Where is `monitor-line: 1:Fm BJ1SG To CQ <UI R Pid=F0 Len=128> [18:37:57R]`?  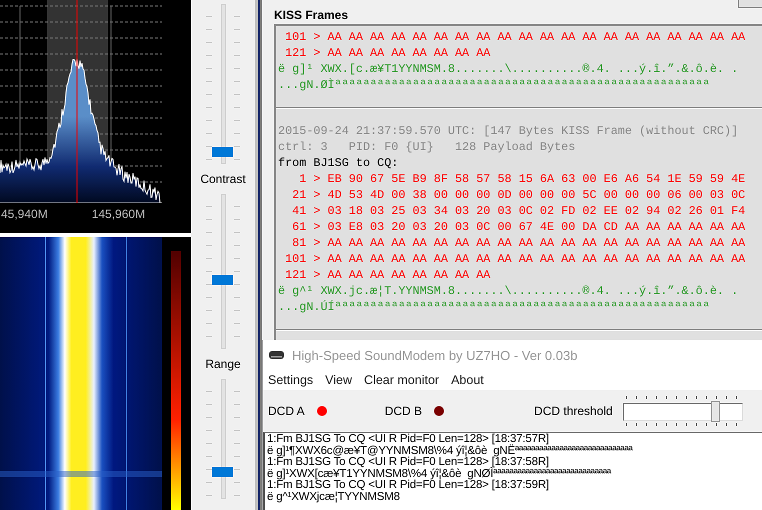
monitor-line: 1:Fm BJ1SG To CQ <UI R Pid=F0 Len=128> [18:37:57R] is located at coordinates (408, 439).